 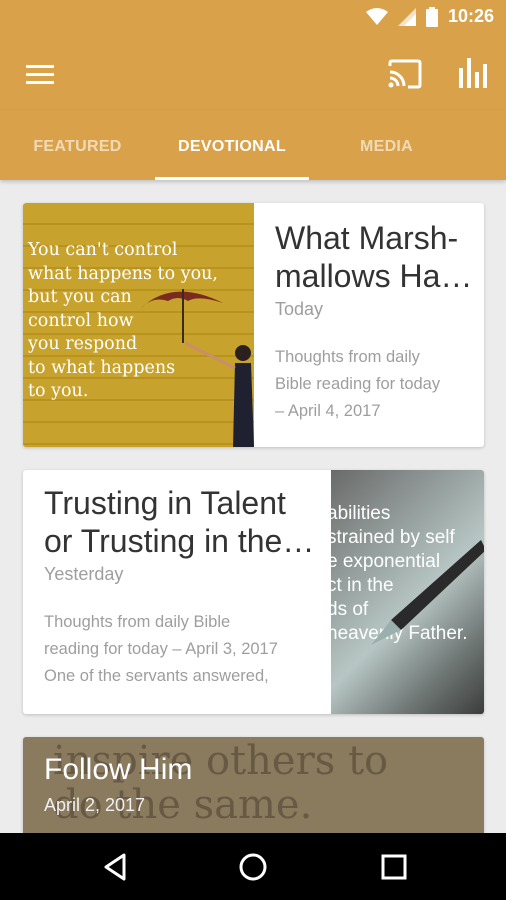 I want to click on menu-icon, so click(x=40, y=74).